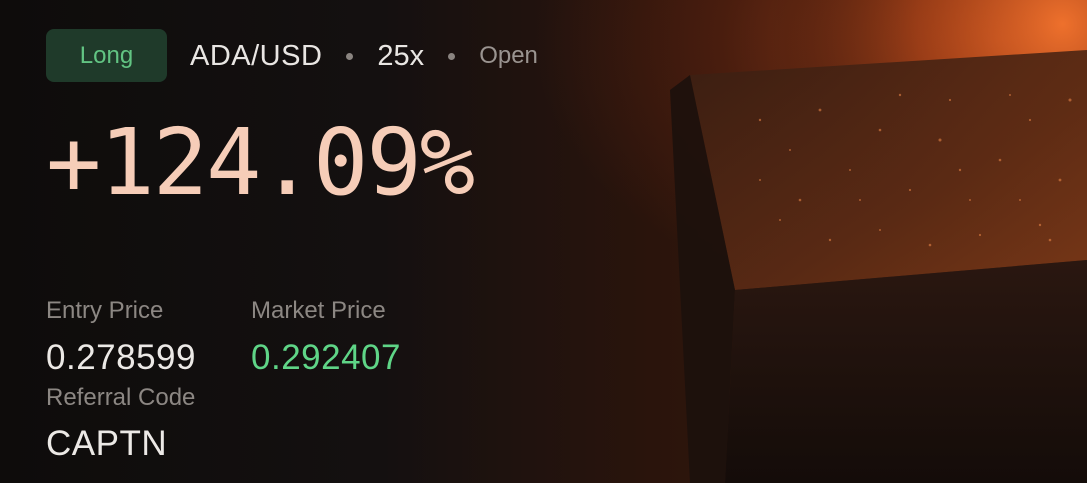 This screenshot has width=1087, height=483. I want to click on entry-price-label: Entry Price, so click(105, 310).